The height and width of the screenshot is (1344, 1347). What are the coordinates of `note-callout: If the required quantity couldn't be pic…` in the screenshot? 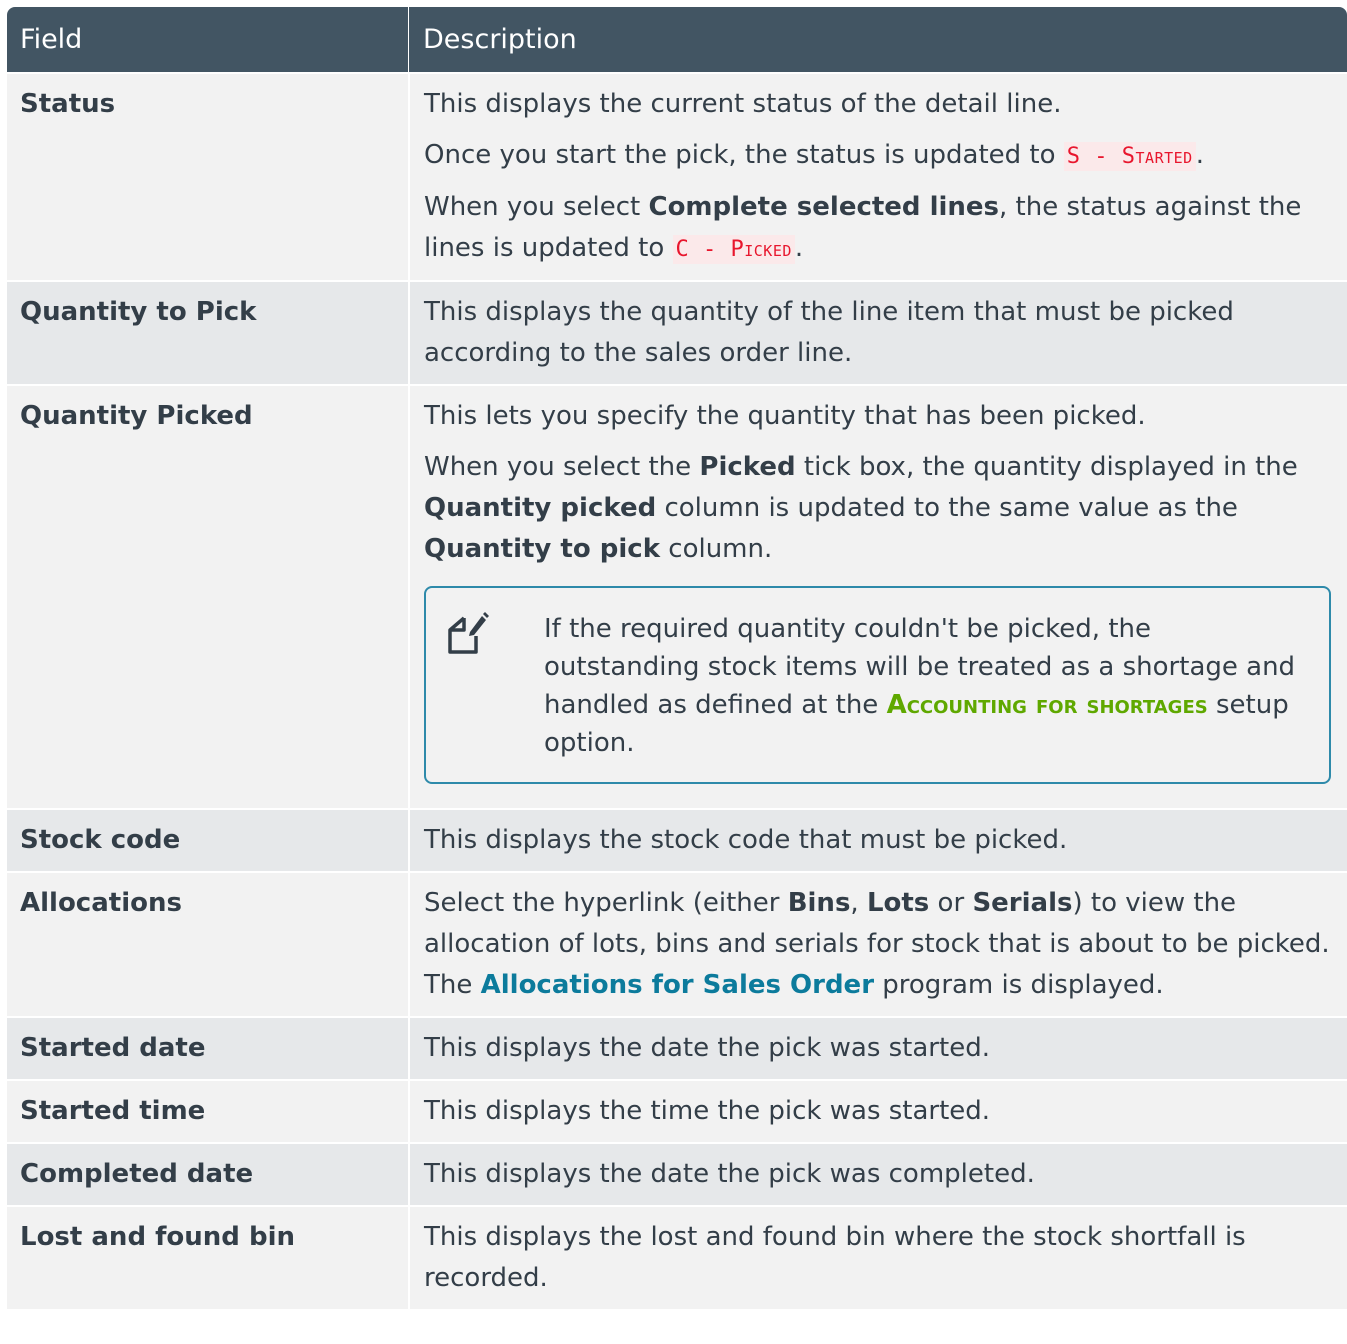 It's located at (877, 685).